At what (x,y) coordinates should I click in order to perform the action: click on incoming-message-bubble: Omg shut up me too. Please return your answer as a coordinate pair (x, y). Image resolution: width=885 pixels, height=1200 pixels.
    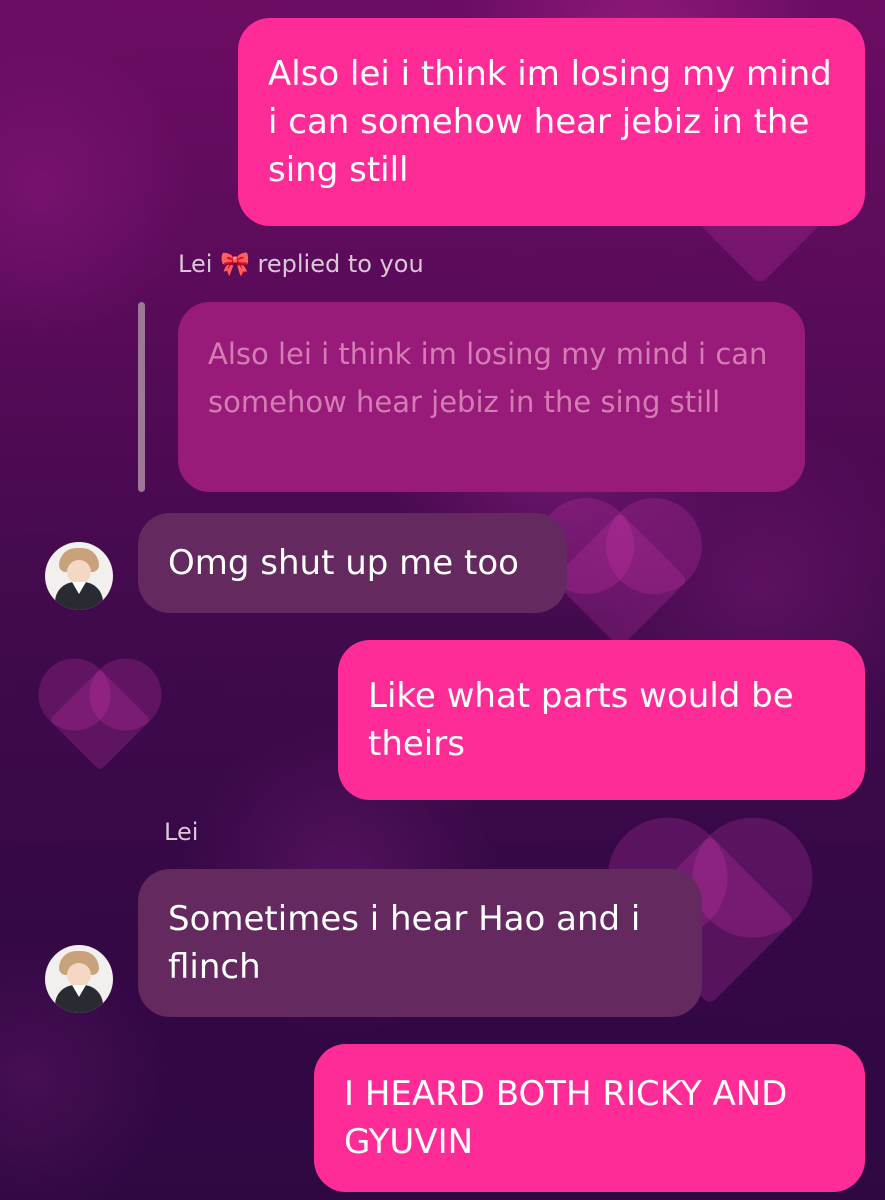
    Looking at the image, I should click on (352, 563).